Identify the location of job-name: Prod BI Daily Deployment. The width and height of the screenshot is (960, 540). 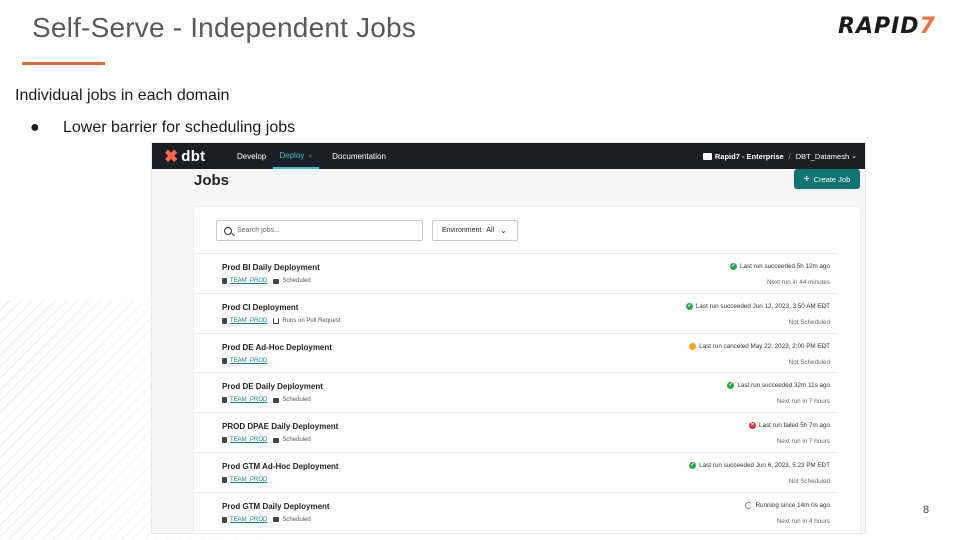
(271, 267).